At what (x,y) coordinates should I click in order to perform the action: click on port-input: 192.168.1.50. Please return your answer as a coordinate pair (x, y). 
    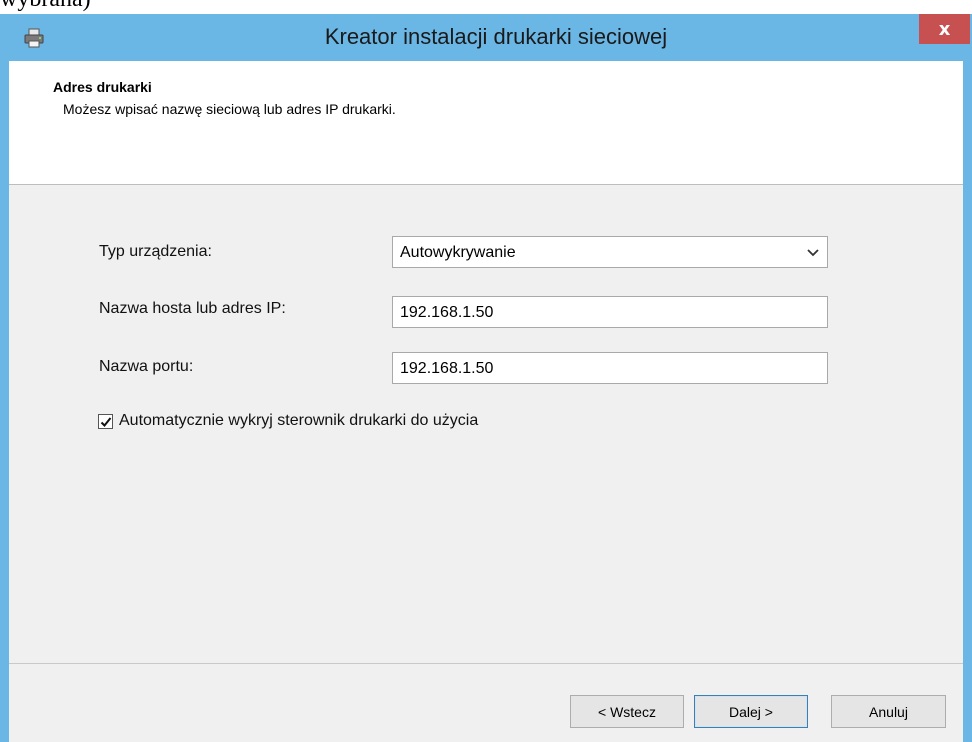
    Looking at the image, I should click on (610, 368).